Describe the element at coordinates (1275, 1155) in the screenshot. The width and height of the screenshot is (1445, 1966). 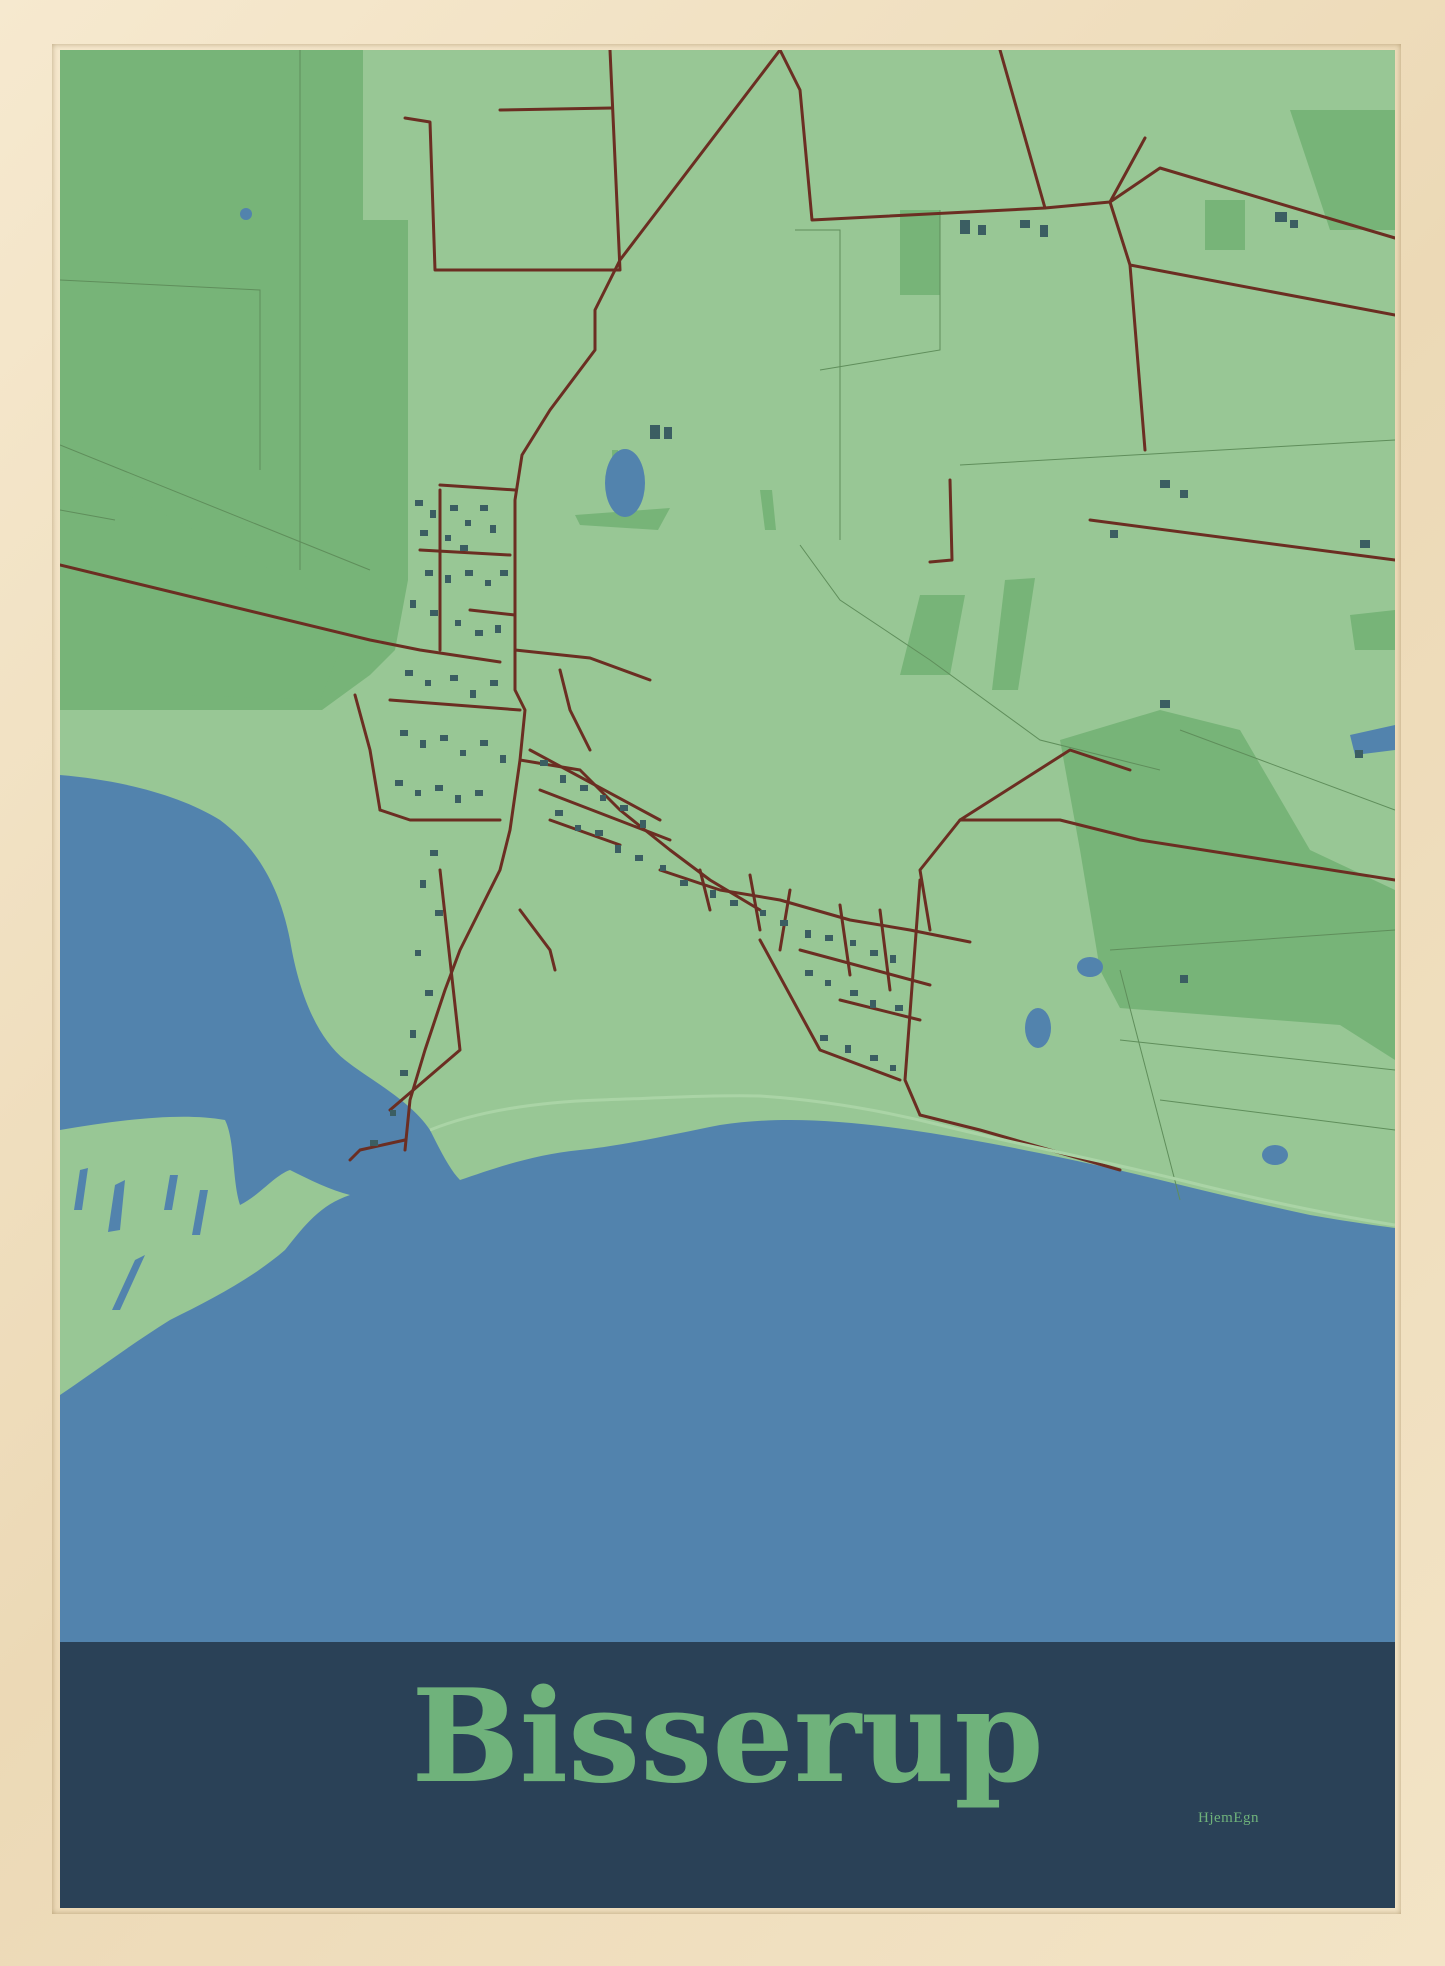
I see `pond-southeast` at that location.